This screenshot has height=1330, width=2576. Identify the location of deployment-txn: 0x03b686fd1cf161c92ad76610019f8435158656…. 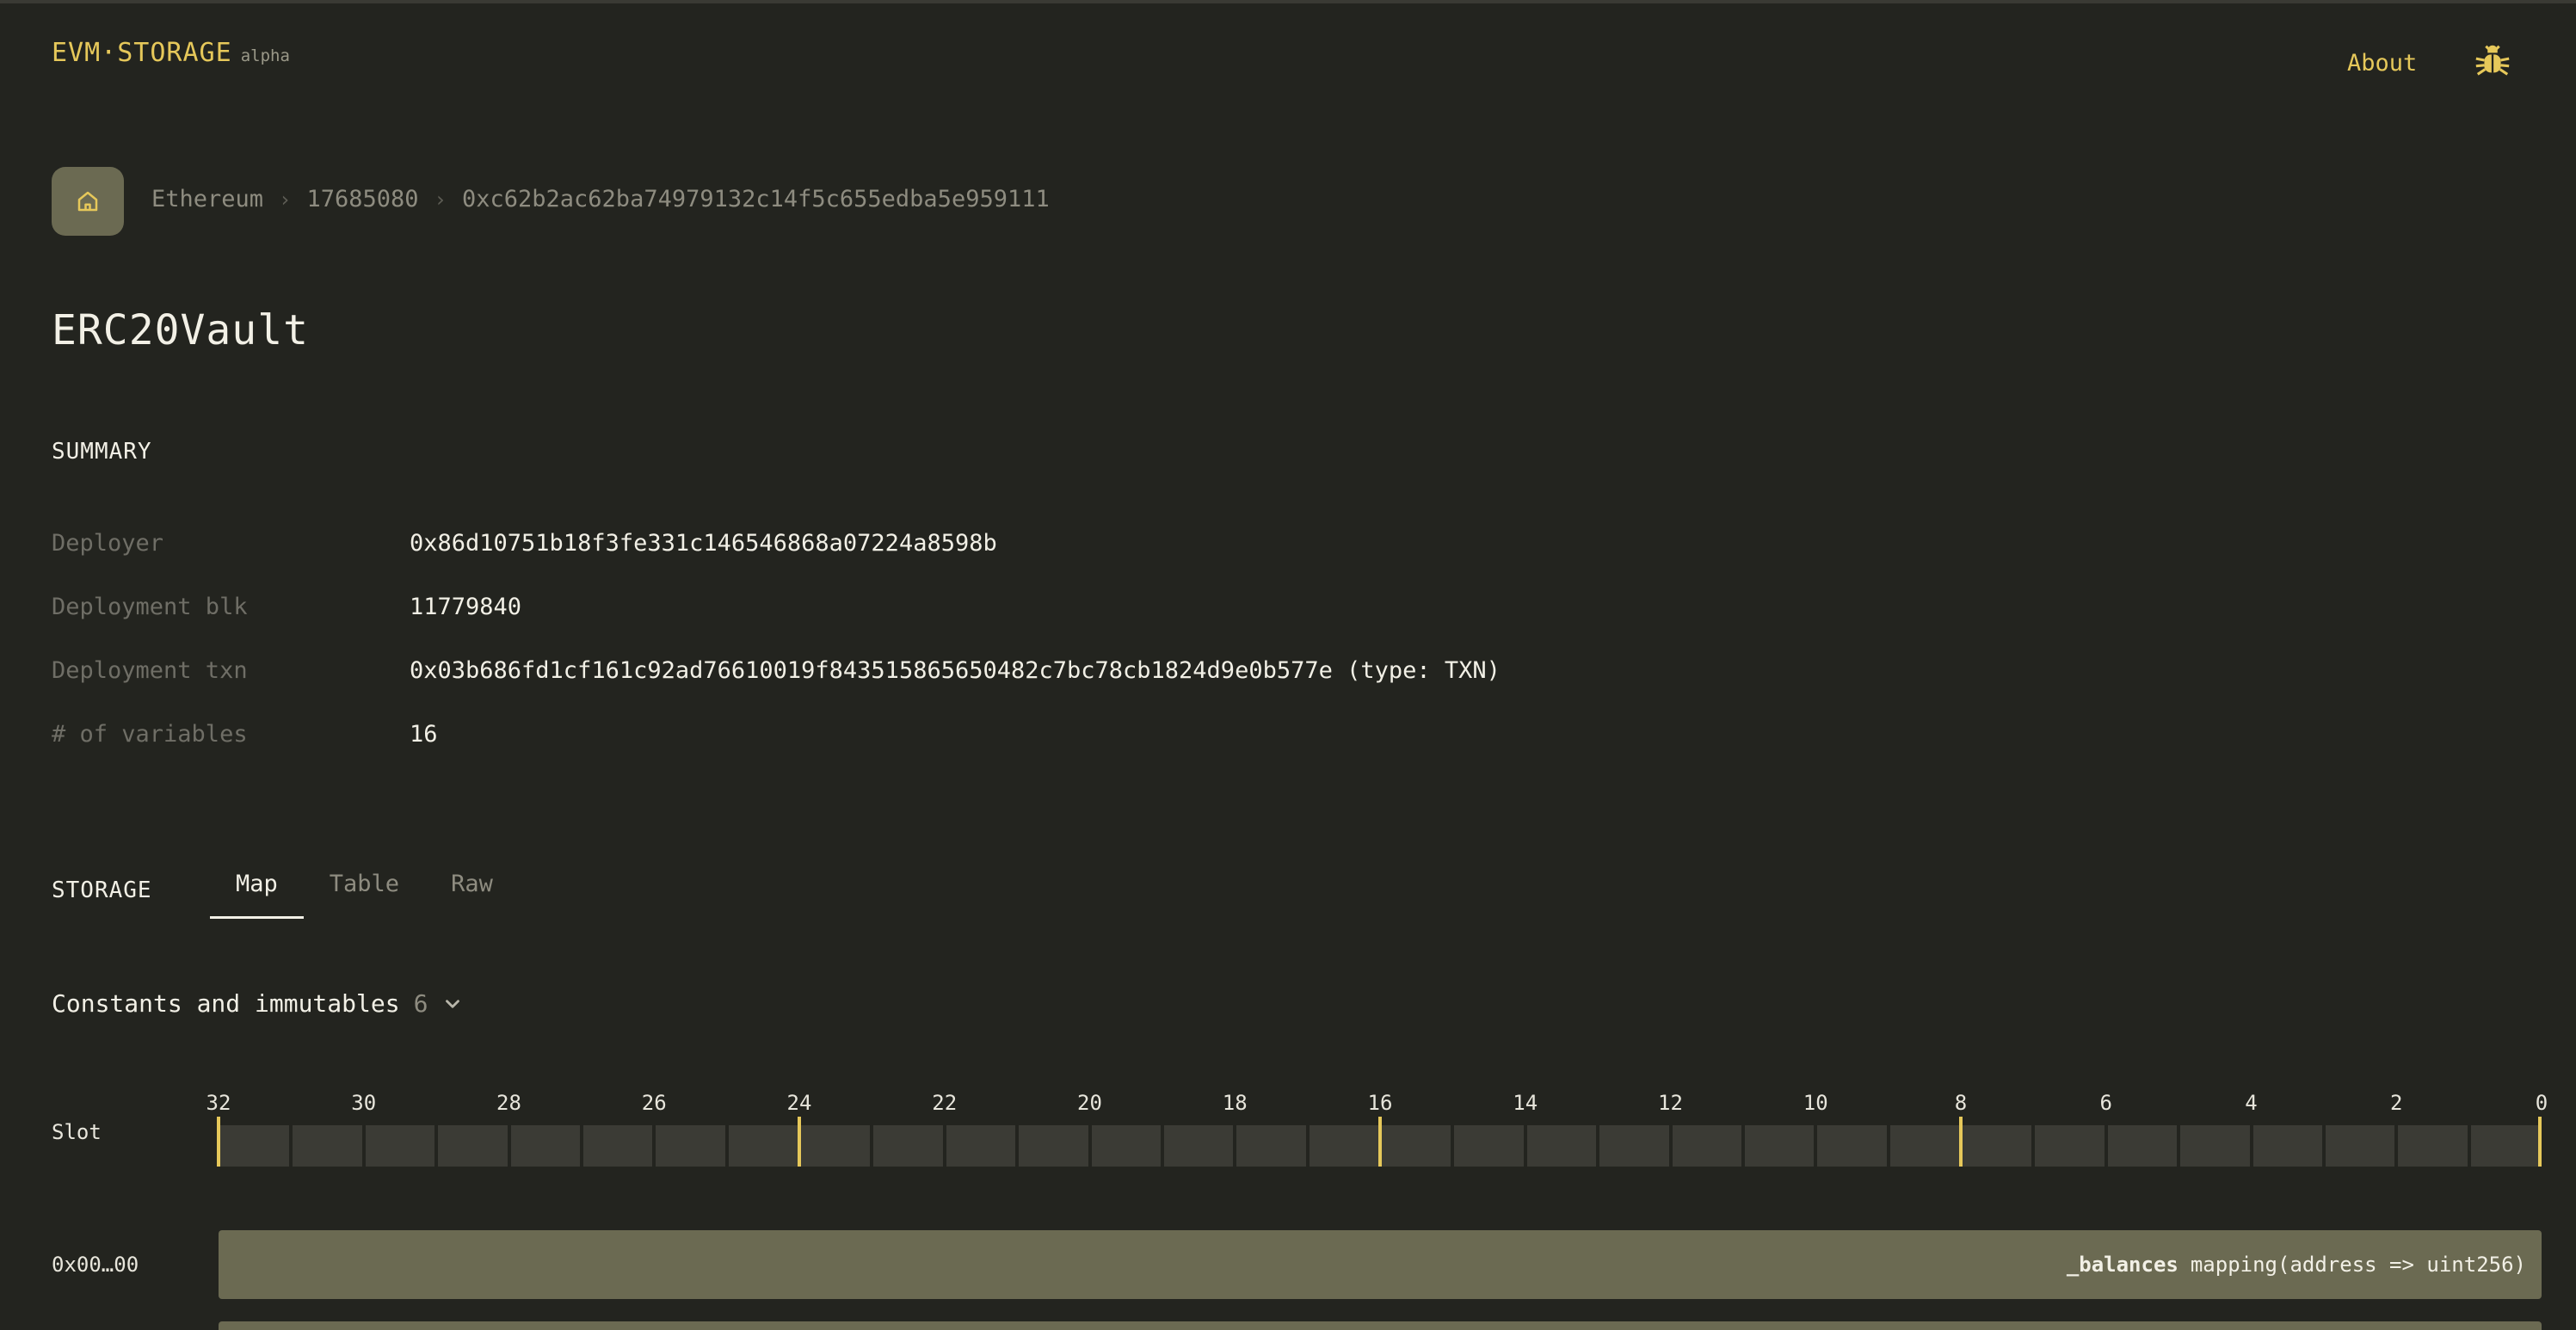
(956, 670).